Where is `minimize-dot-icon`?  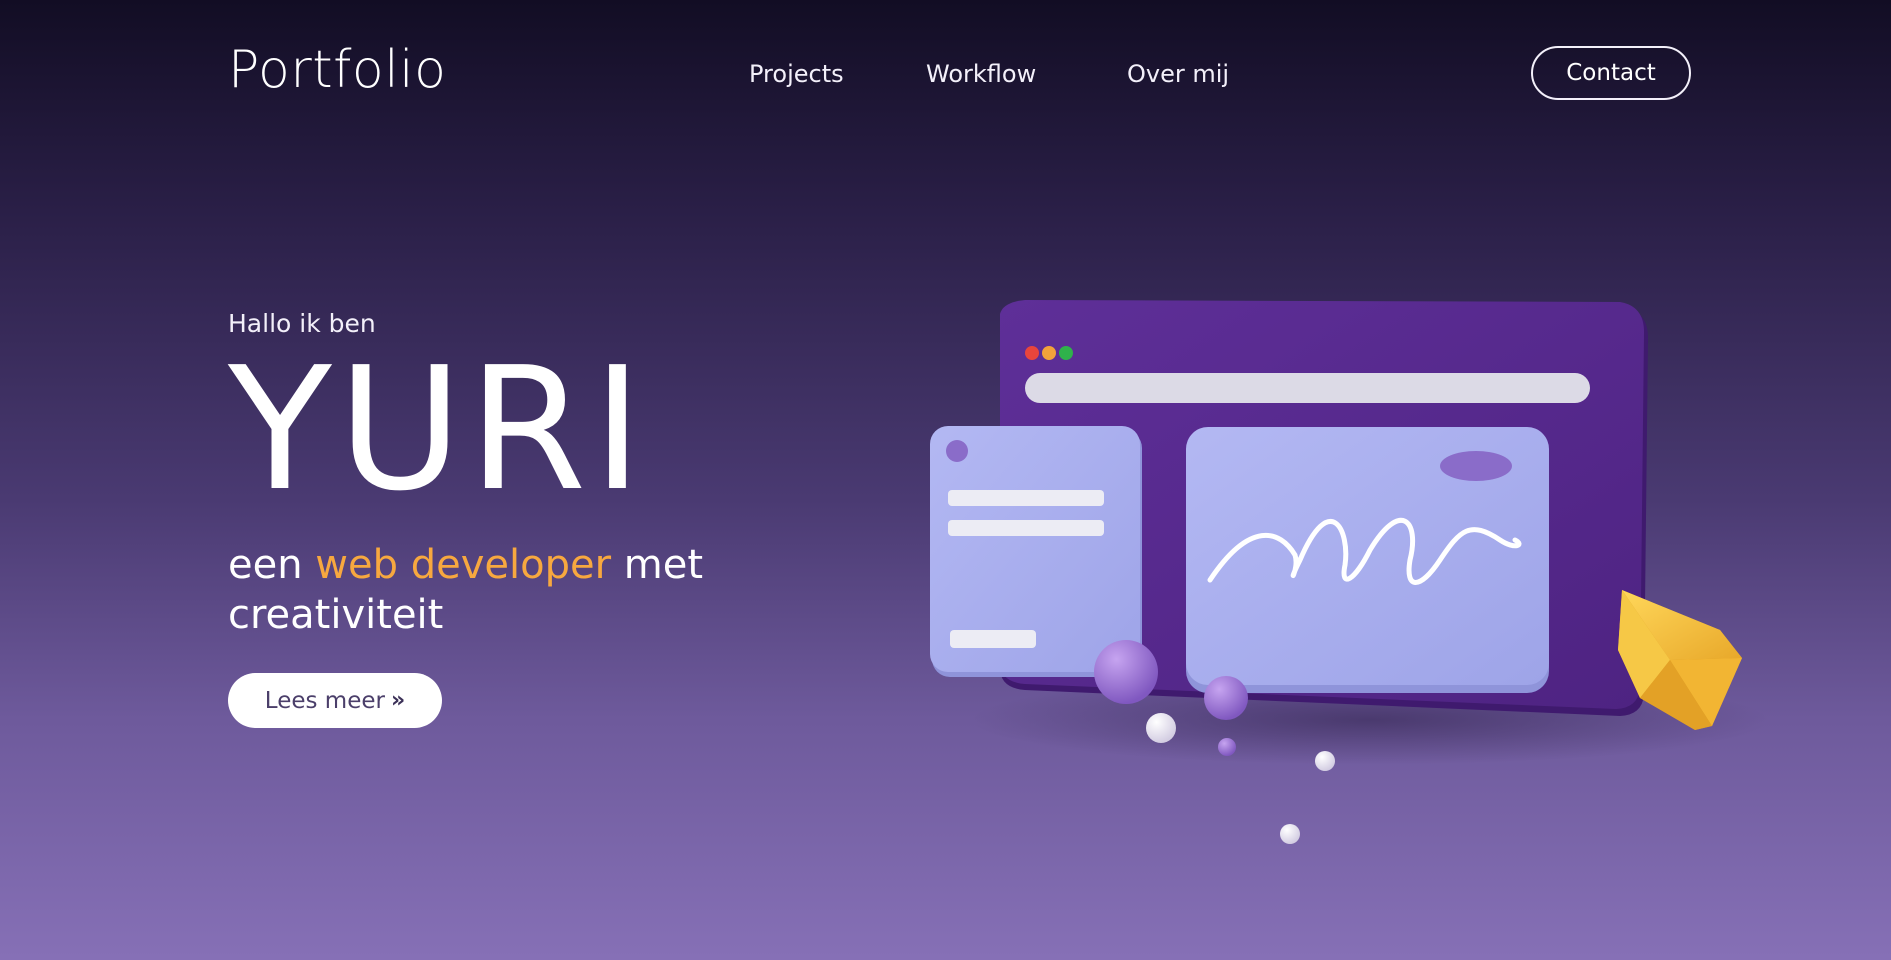 minimize-dot-icon is located at coordinates (1049, 353).